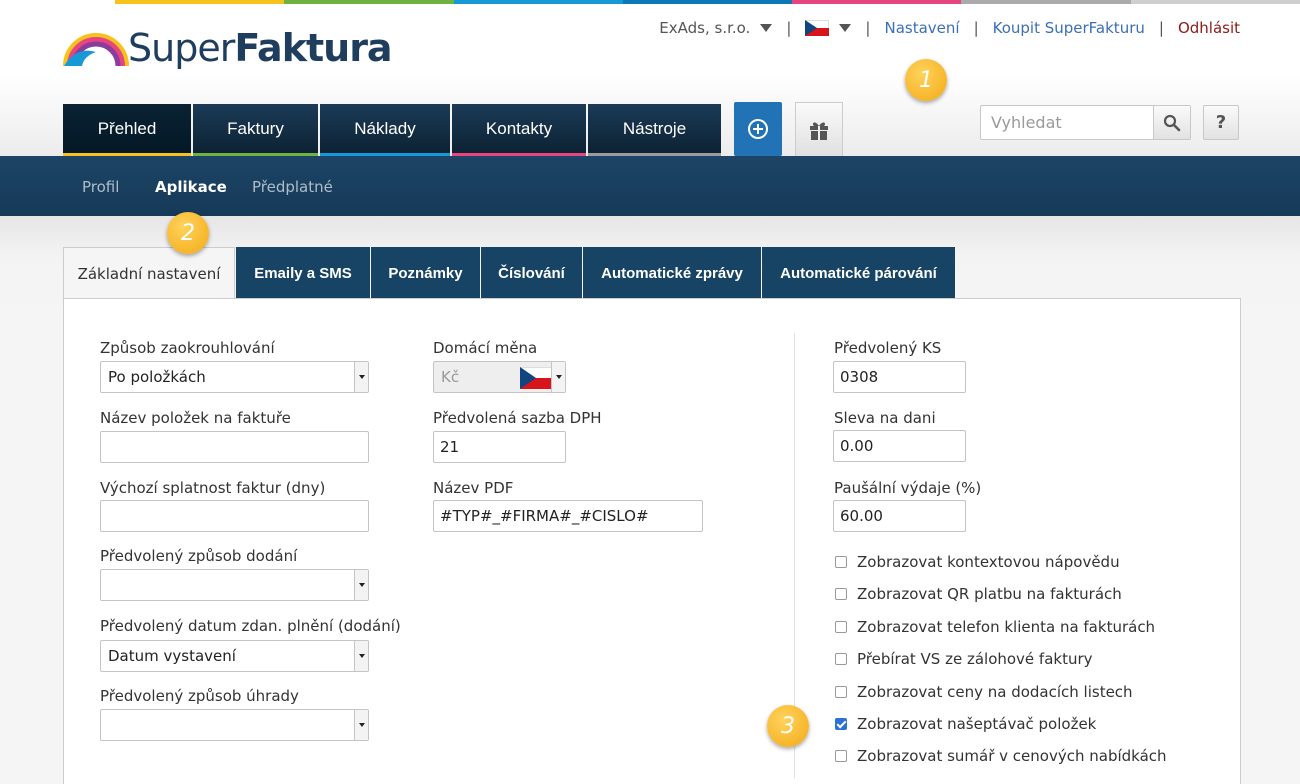  What do you see at coordinates (292, 187) in the screenshot?
I see `subnav-predplatne: Předplatné` at bounding box center [292, 187].